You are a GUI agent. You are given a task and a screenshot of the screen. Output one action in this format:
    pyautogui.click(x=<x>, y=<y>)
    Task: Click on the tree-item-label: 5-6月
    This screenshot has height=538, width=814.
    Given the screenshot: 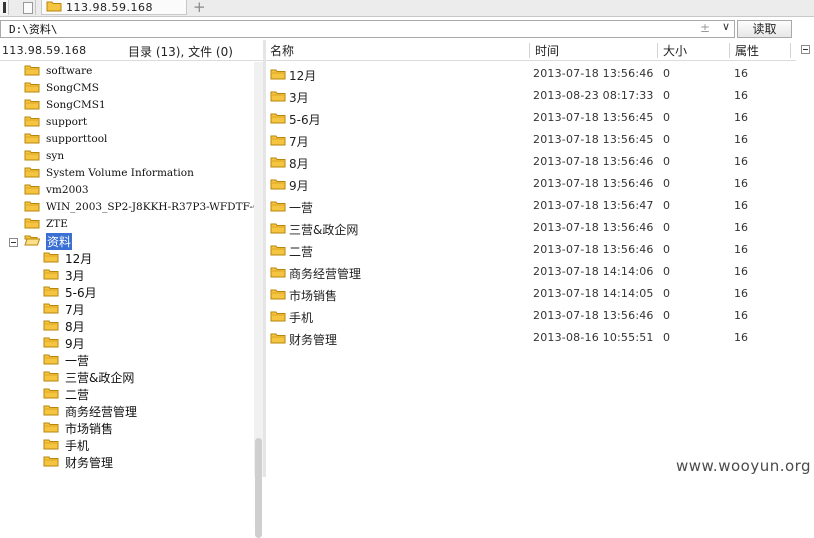 What is the action you would take?
    pyautogui.click(x=81, y=292)
    